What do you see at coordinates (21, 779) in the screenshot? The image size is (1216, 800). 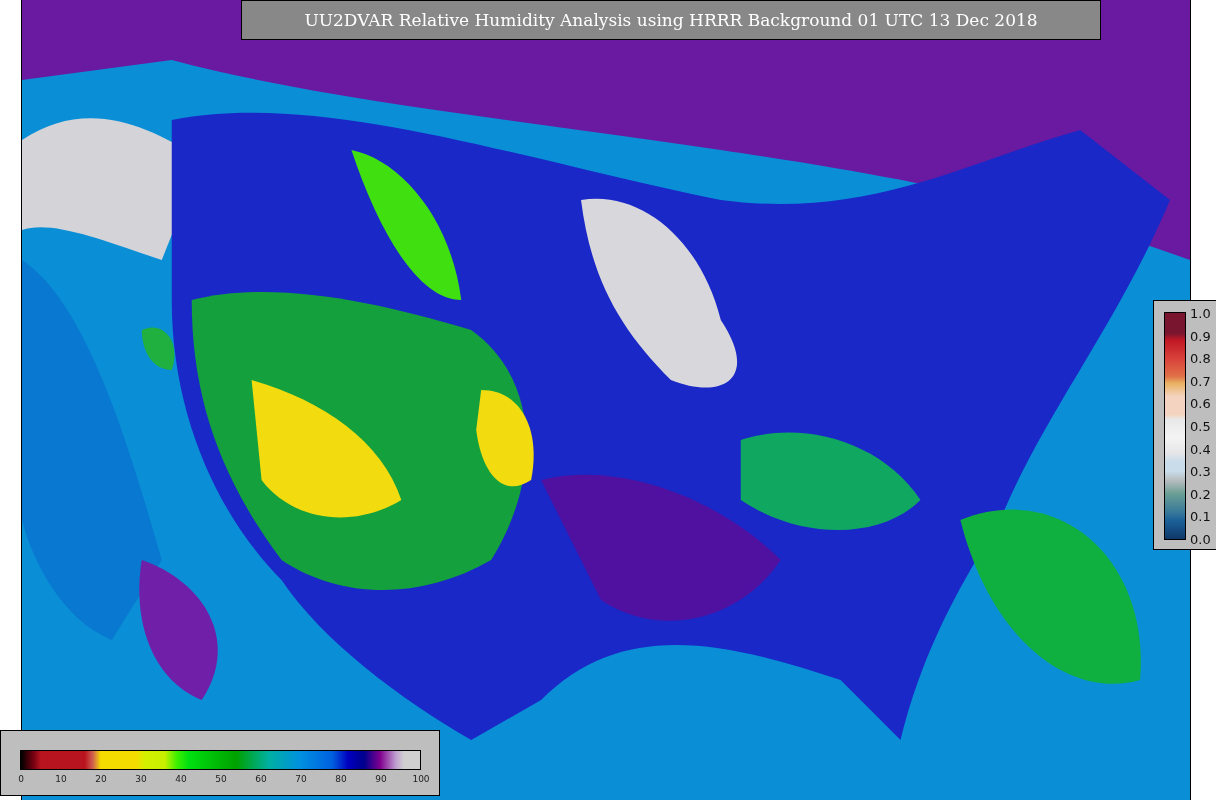 I see `colorbar-tick-label: 0` at bounding box center [21, 779].